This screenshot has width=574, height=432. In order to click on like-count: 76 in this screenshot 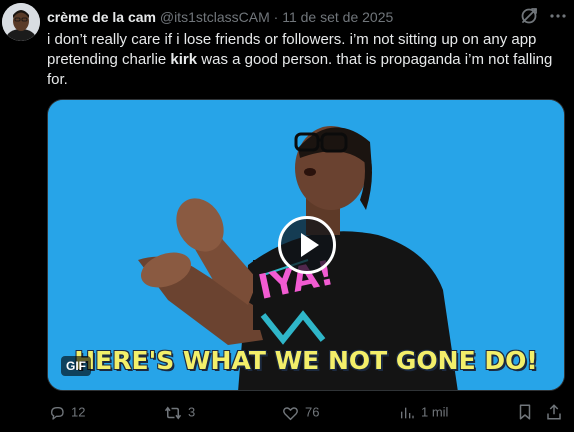, I will do `click(312, 412)`.